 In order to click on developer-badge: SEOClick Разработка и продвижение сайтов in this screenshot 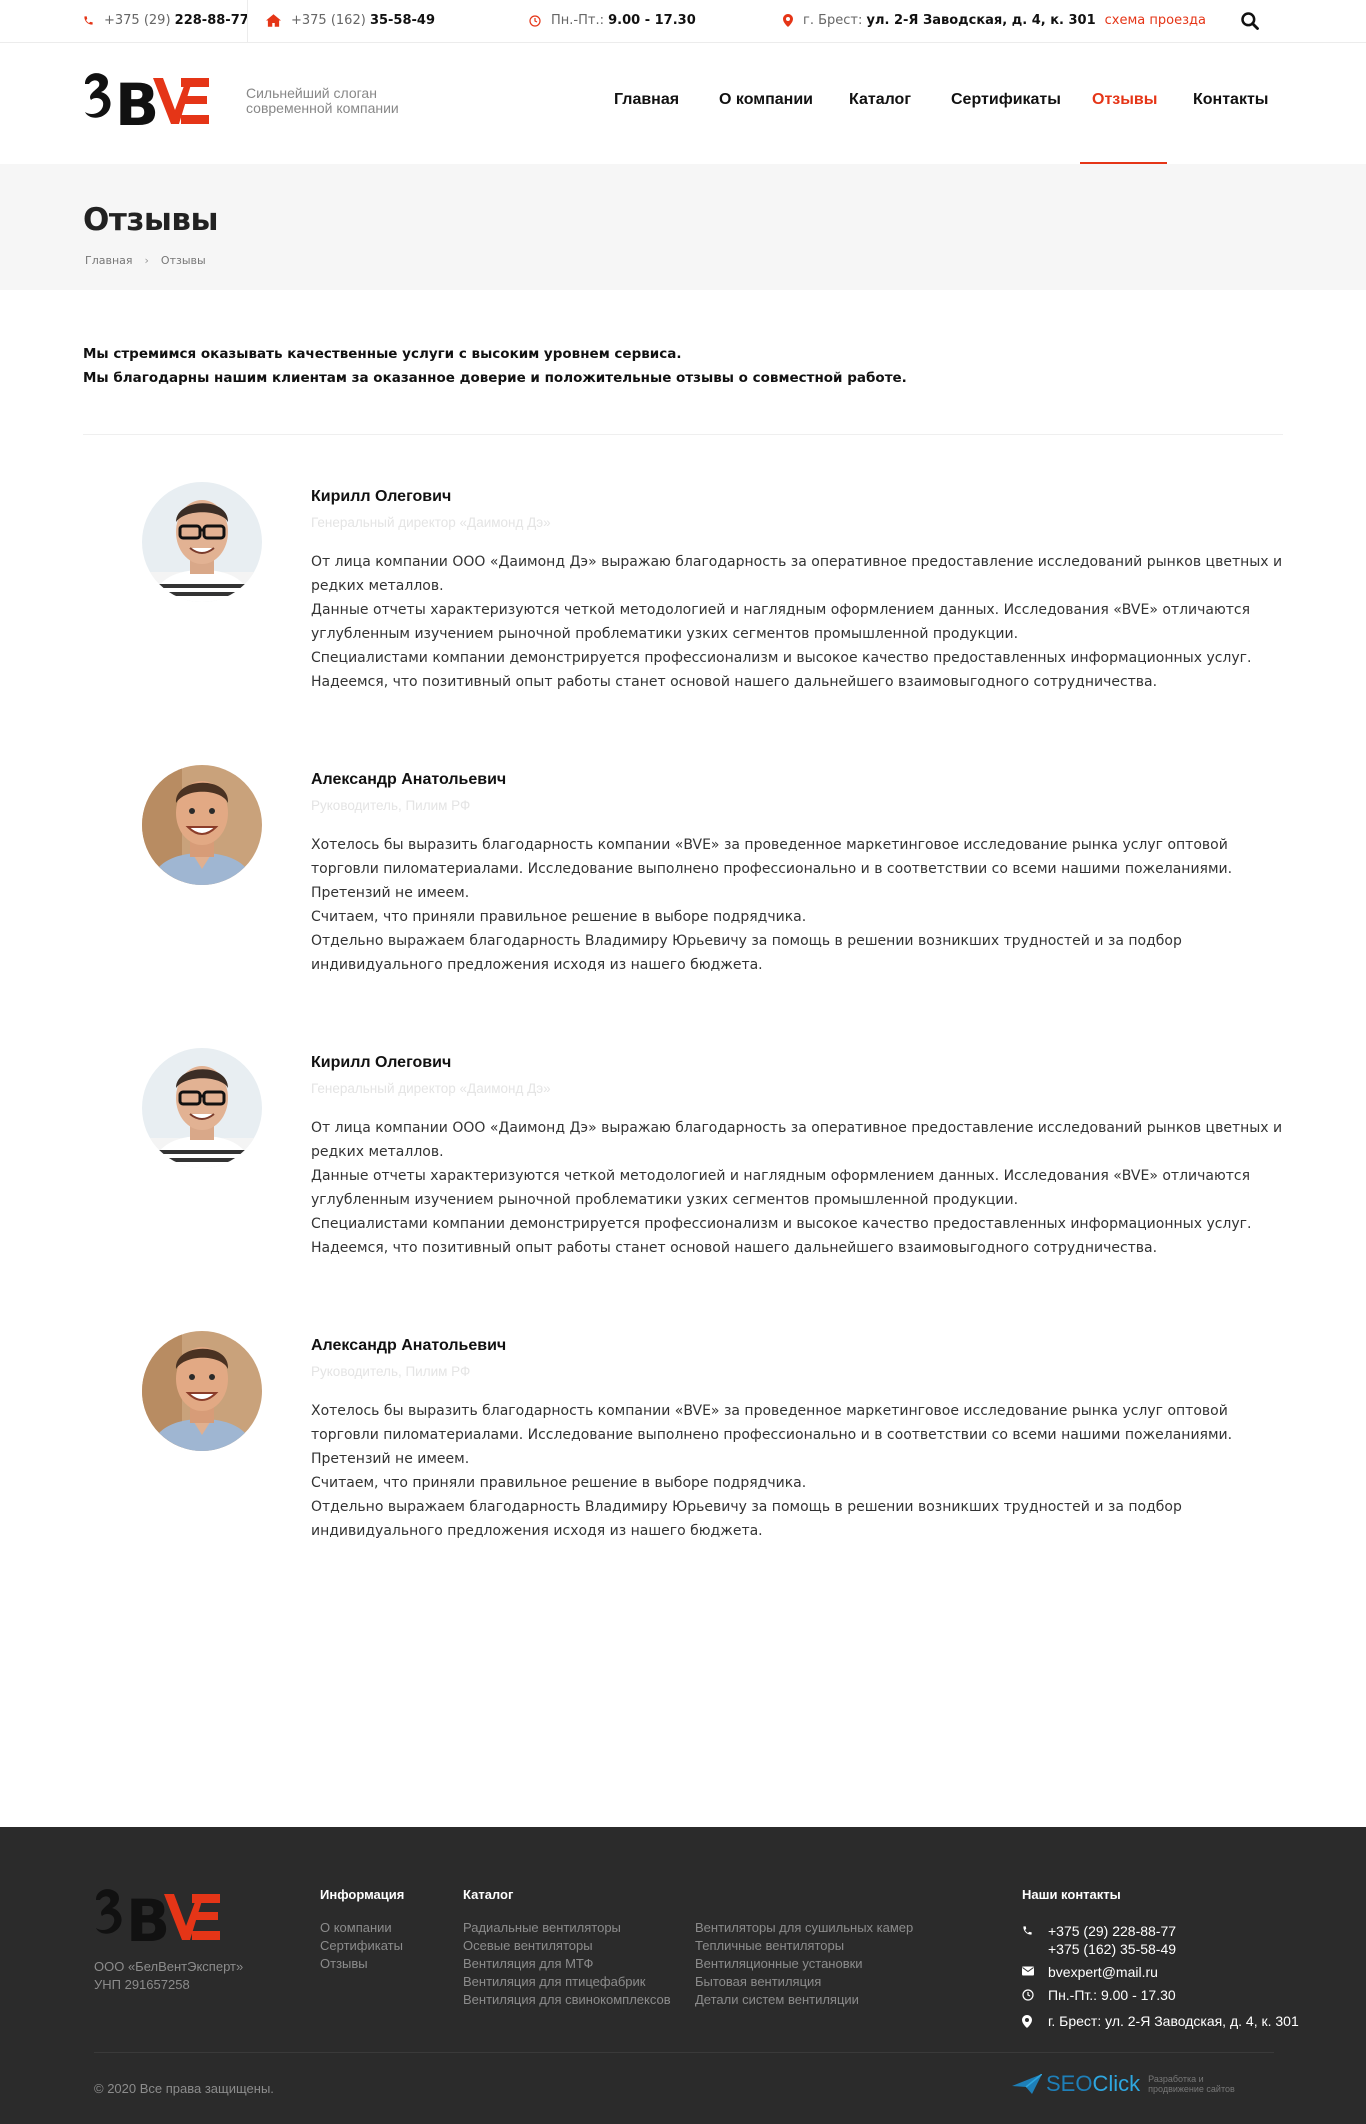, I will do `click(1123, 2084)`.